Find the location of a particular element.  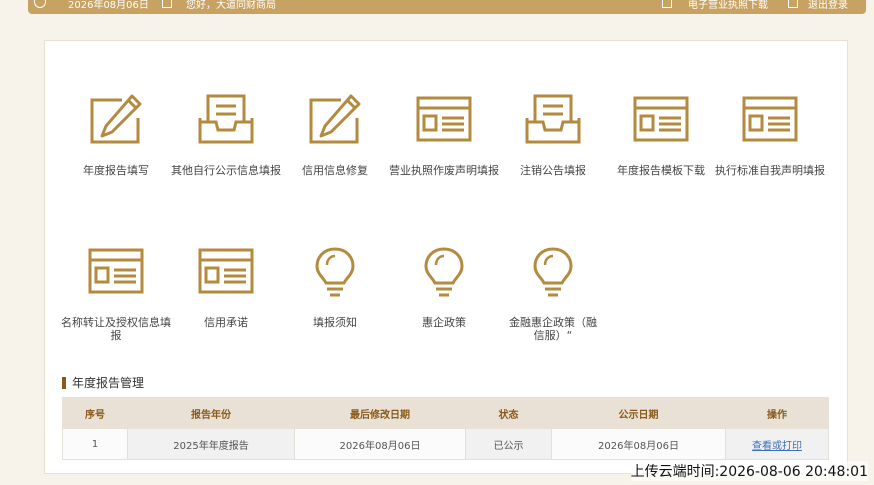

logout-link: 退出登录 is located at coordinates (828, 5).